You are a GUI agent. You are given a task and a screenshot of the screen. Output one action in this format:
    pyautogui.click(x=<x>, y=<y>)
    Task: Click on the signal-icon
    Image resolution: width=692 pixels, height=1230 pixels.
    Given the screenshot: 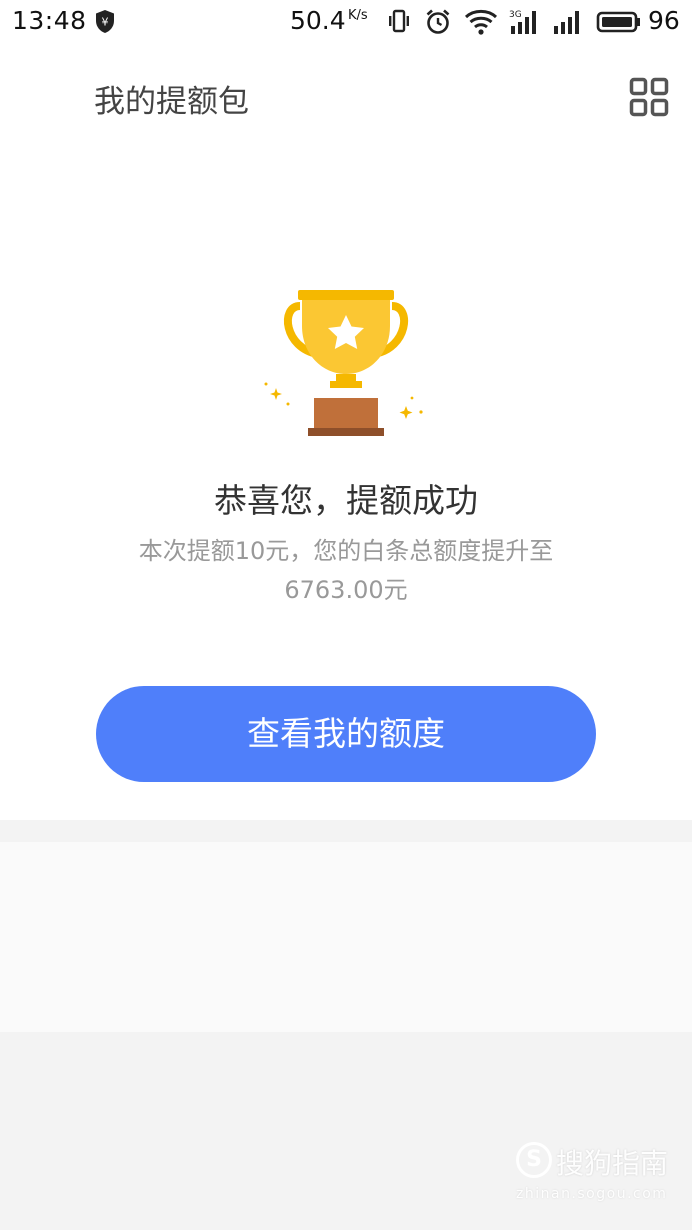 What is the action you would take?
    pyautogui.click(x=566, y=22)
    